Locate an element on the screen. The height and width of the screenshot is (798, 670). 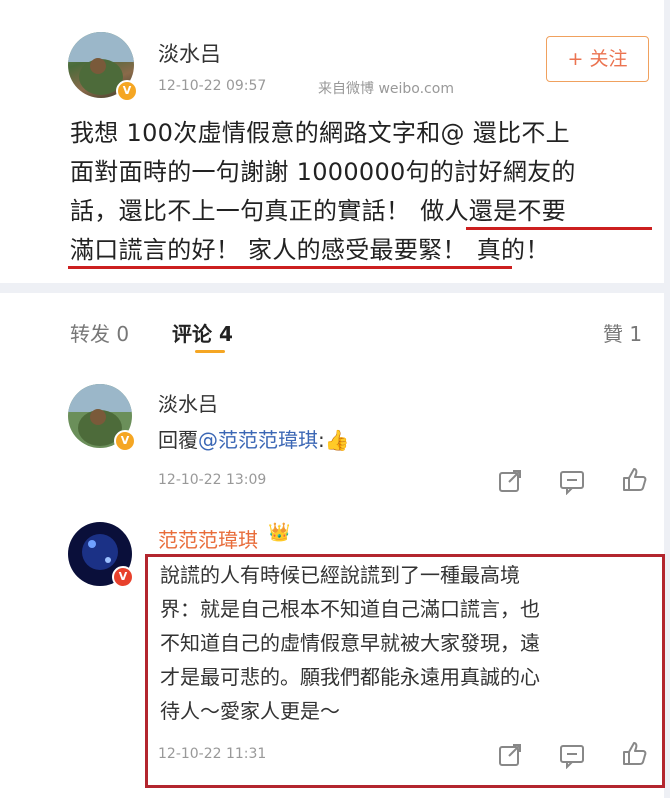
comment-text-line: 說謊的人有時候已經說謊到了一種最高境 is located at coordinates (340, 575).